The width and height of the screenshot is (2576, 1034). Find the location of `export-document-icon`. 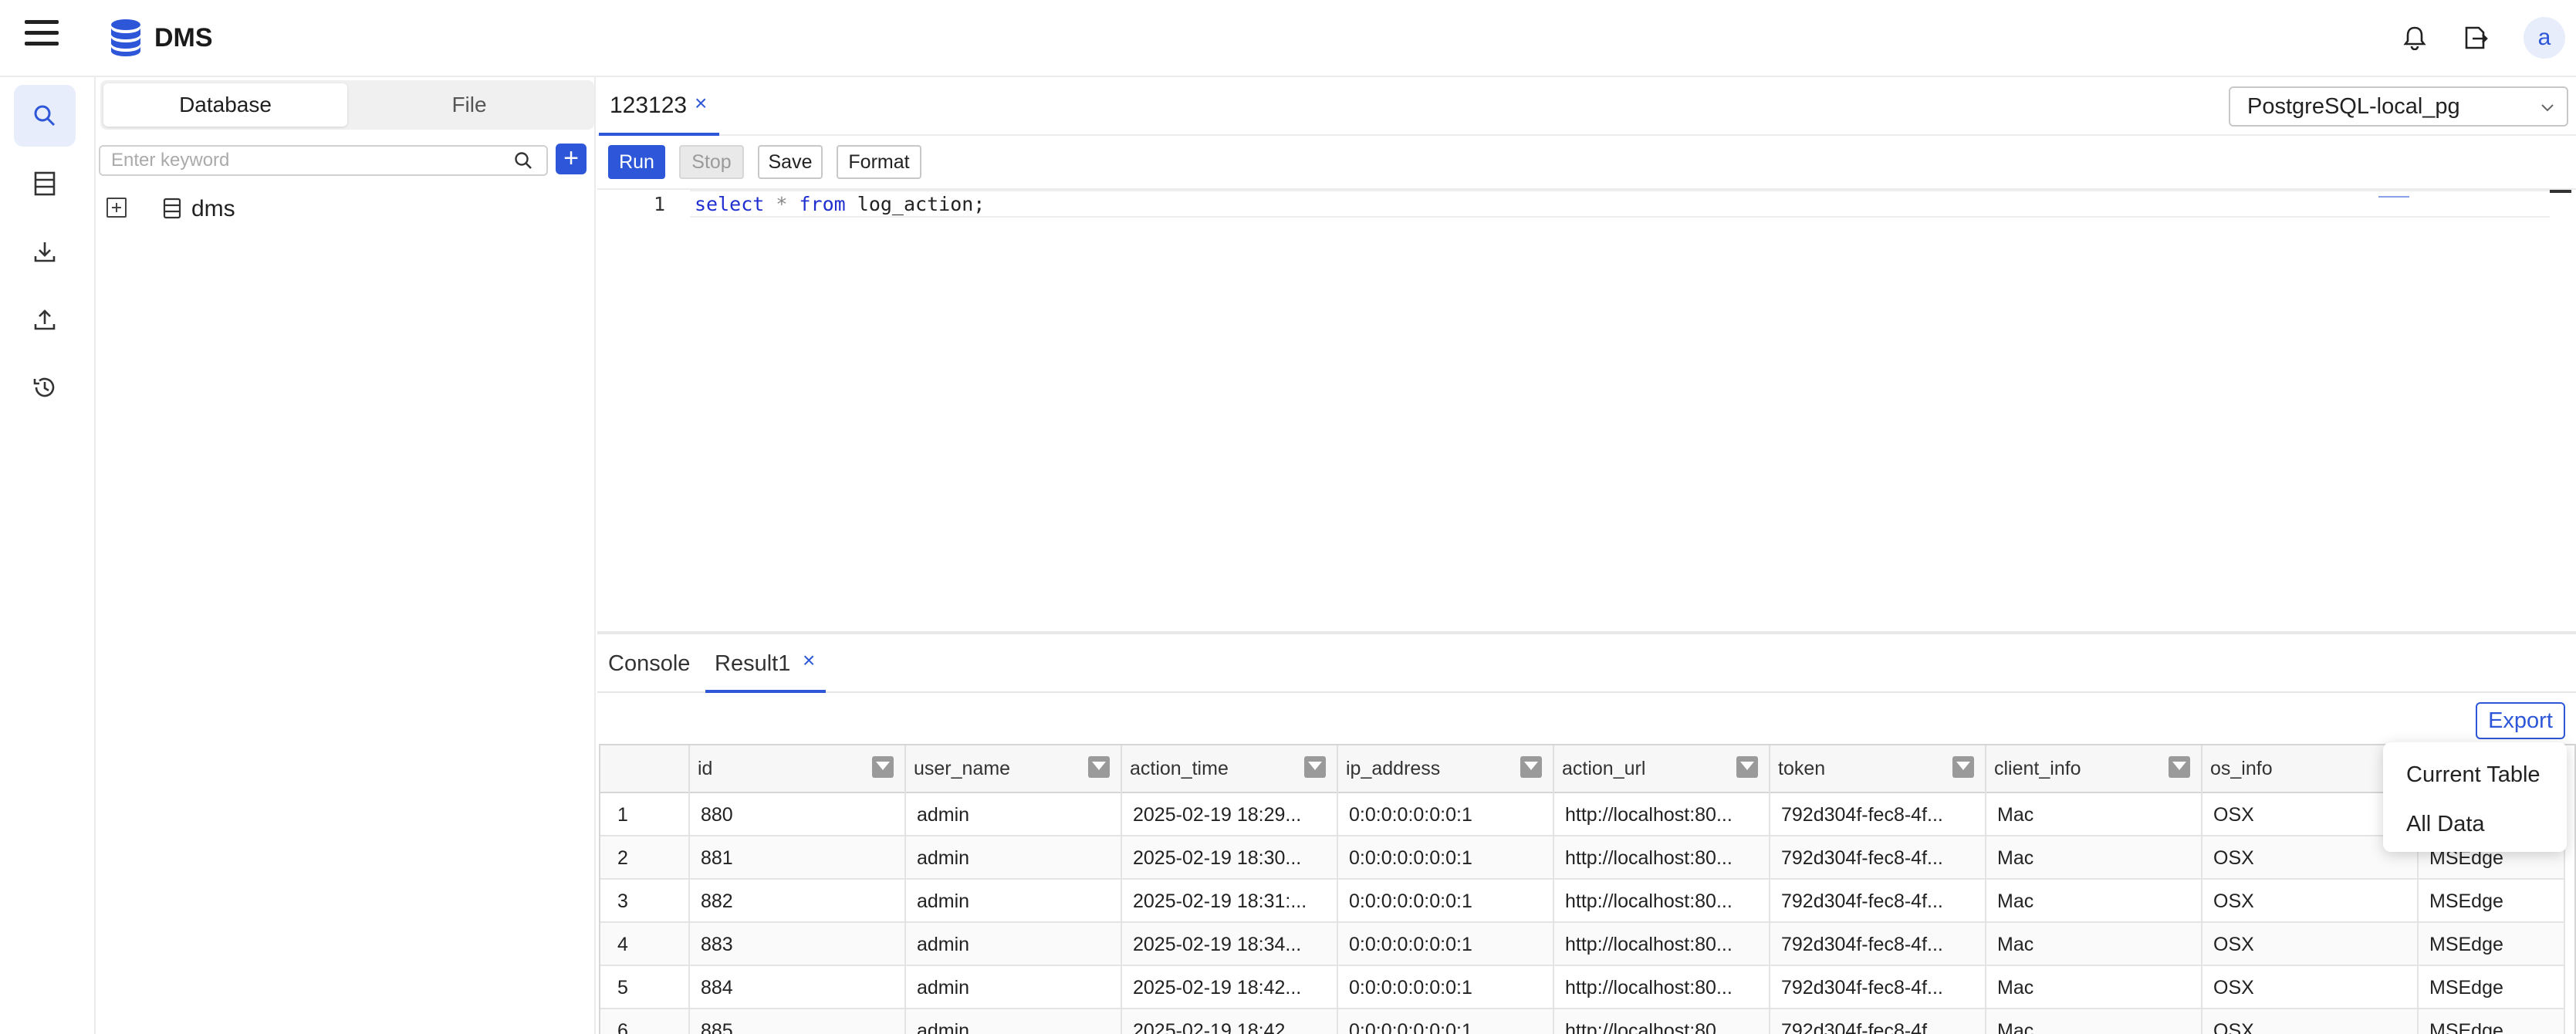

export-document-icon is located at coordinates (2476, 38).